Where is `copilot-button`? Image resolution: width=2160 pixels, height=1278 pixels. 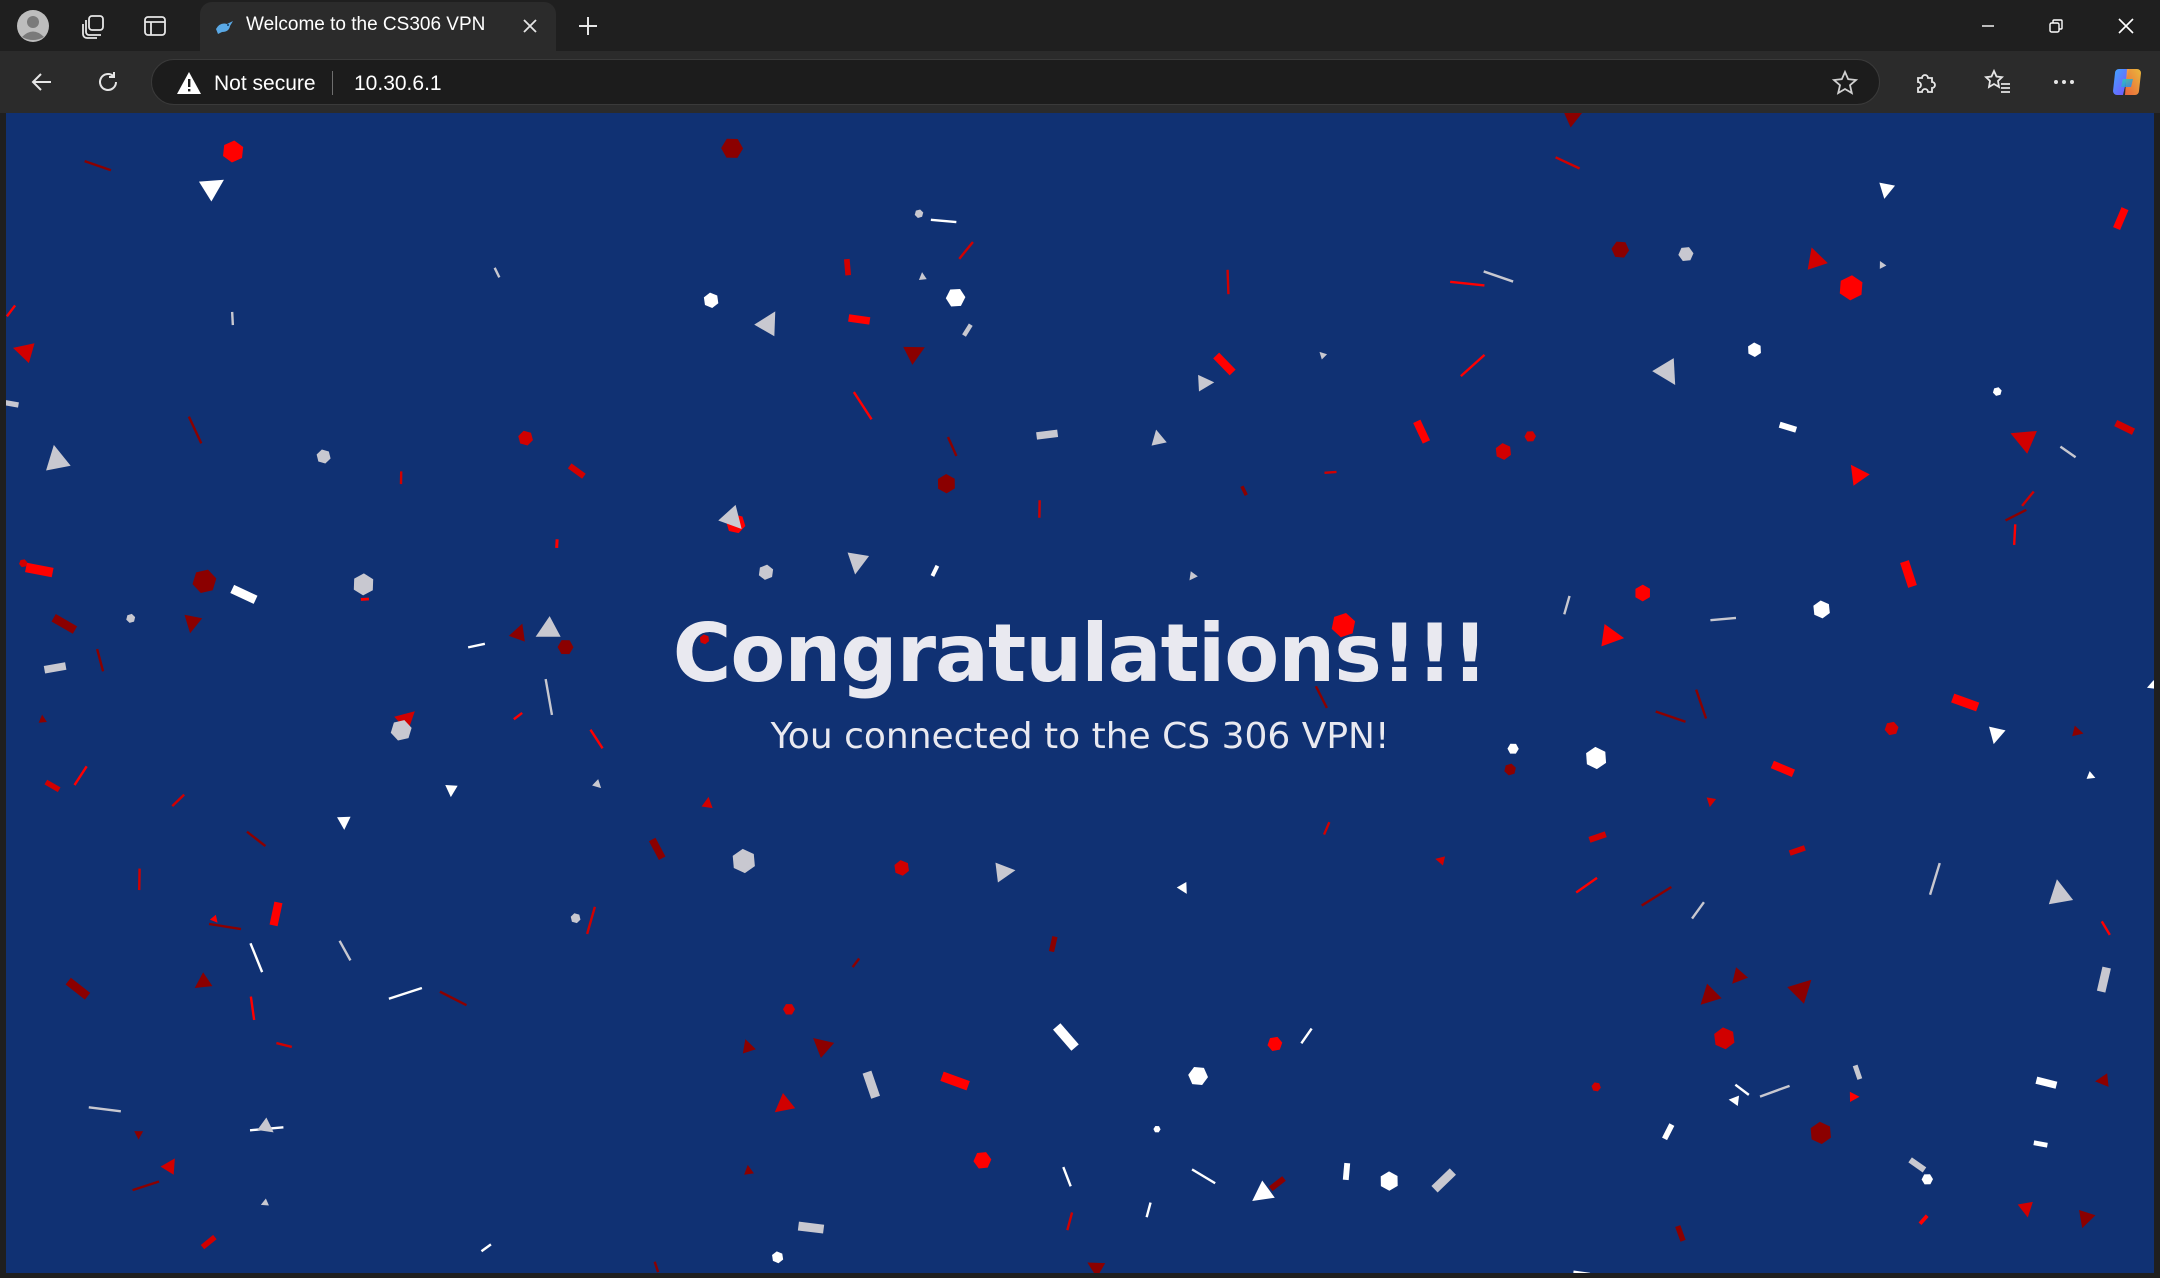
copilot-button is located at coordinates (2128, 82).